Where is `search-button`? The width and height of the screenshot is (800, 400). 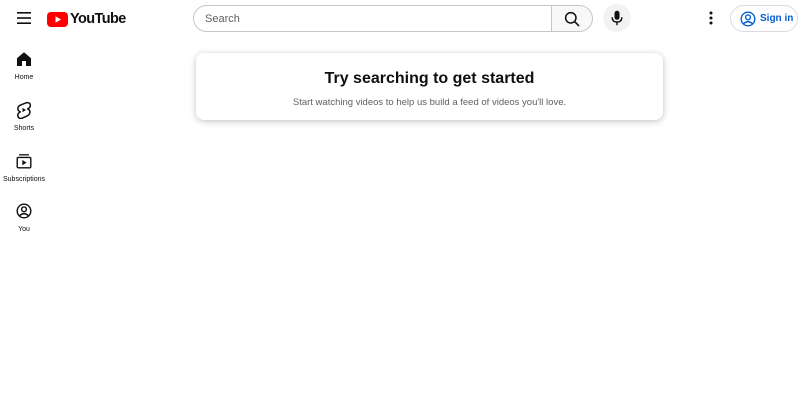
search-button is located at coordinates (572, 18).